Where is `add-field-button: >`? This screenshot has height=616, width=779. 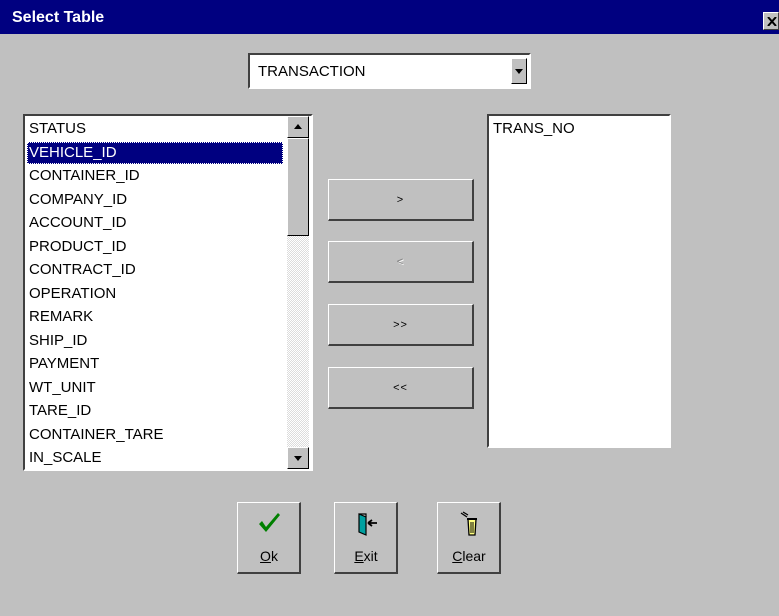
add-field-button: > is located at coordinates (401, 200).